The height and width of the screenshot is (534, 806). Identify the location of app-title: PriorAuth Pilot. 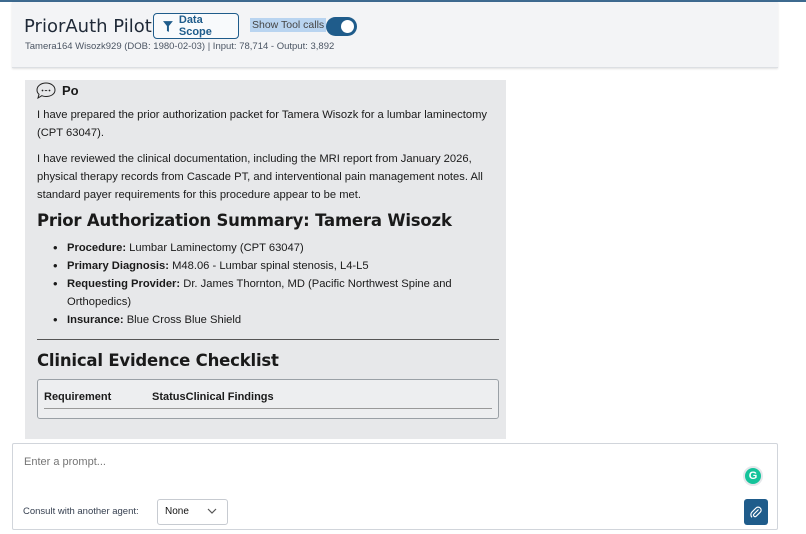
(88, 26).